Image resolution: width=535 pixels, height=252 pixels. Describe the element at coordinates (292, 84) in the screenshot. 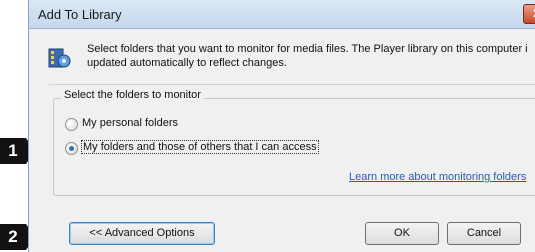

I see `divider` at that location.